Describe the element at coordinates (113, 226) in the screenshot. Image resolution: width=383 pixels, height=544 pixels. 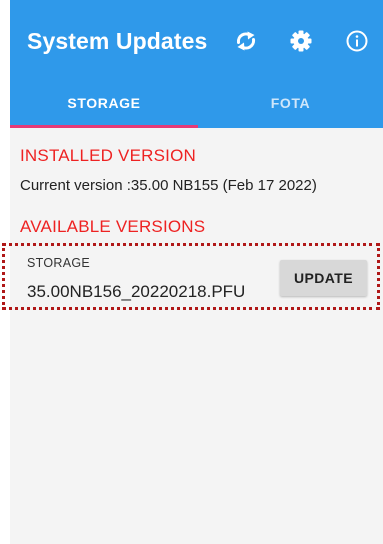
I see `available-versions-heading: AVAILABLE VERSIONS` at that location.